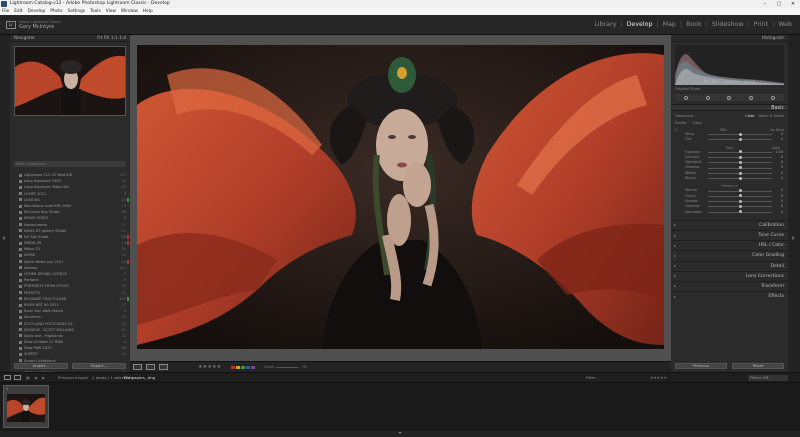 The image size is (800, 437). What do you see at coordinates (779, 152) in the screenshot?
I see `exposure-value: 0.00` at bounding box center [779, 152].